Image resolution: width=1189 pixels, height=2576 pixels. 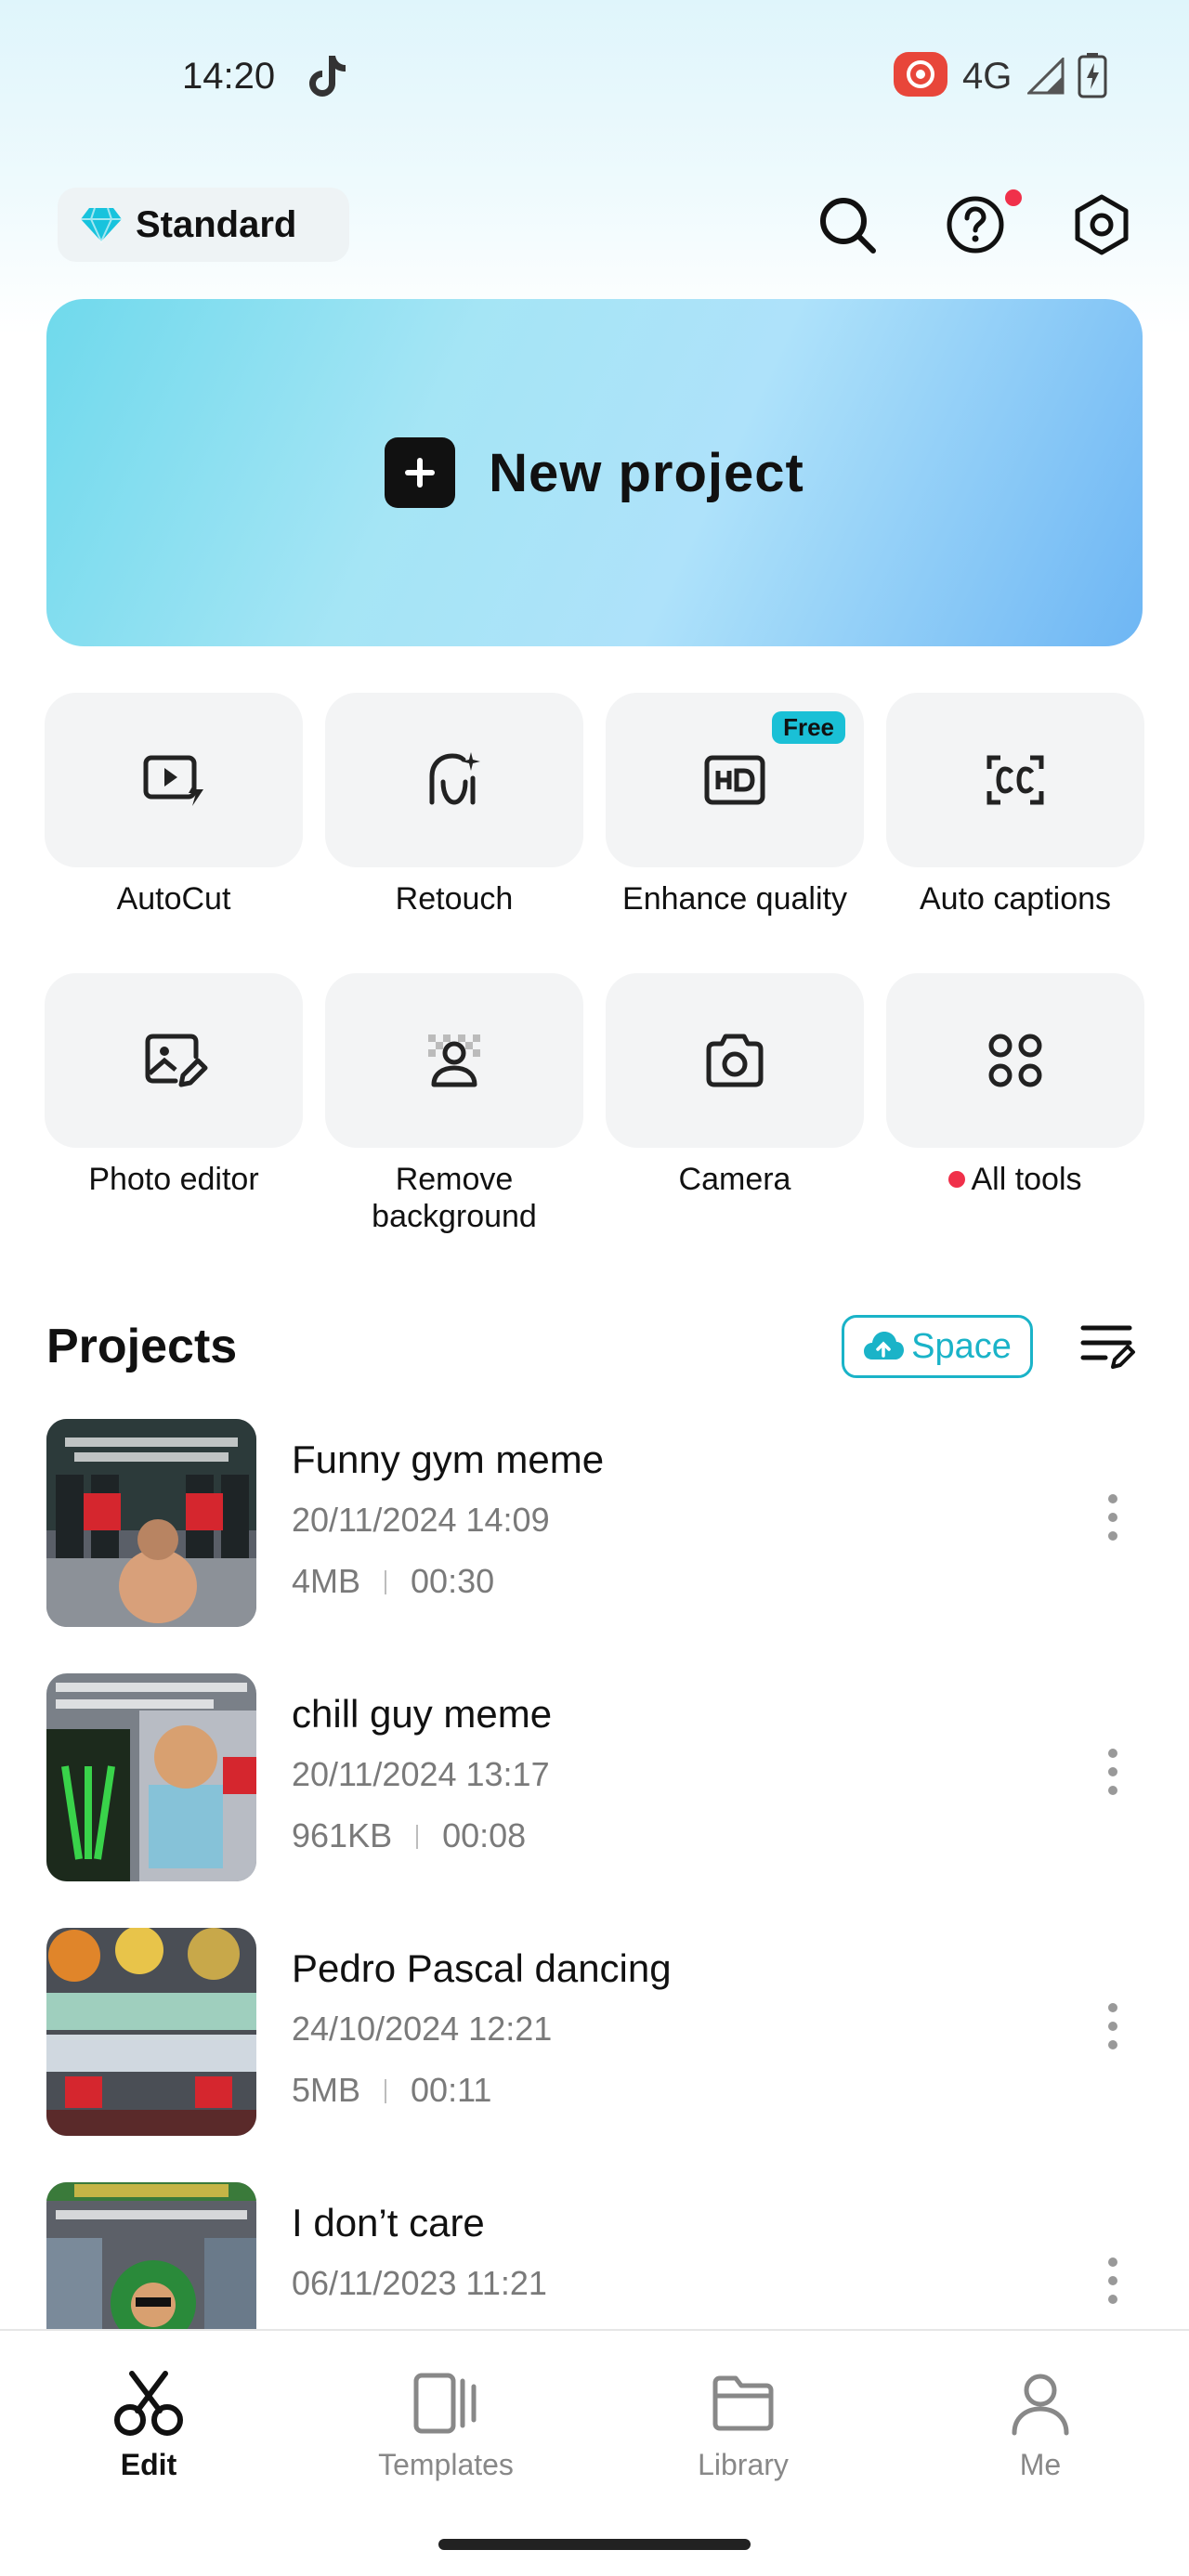 What do you see at coordinates (743, 2465) in the screenshot?
I see `nav-label: Library` at bounding box center [743, 2465].